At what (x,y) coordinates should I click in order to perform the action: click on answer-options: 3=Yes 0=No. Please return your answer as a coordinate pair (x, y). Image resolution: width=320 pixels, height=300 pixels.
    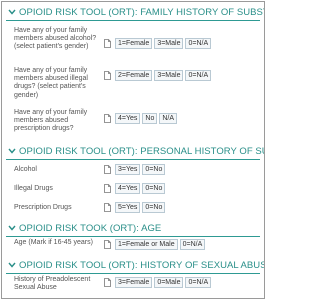
    Looking at the image, I should click on (135, 169).